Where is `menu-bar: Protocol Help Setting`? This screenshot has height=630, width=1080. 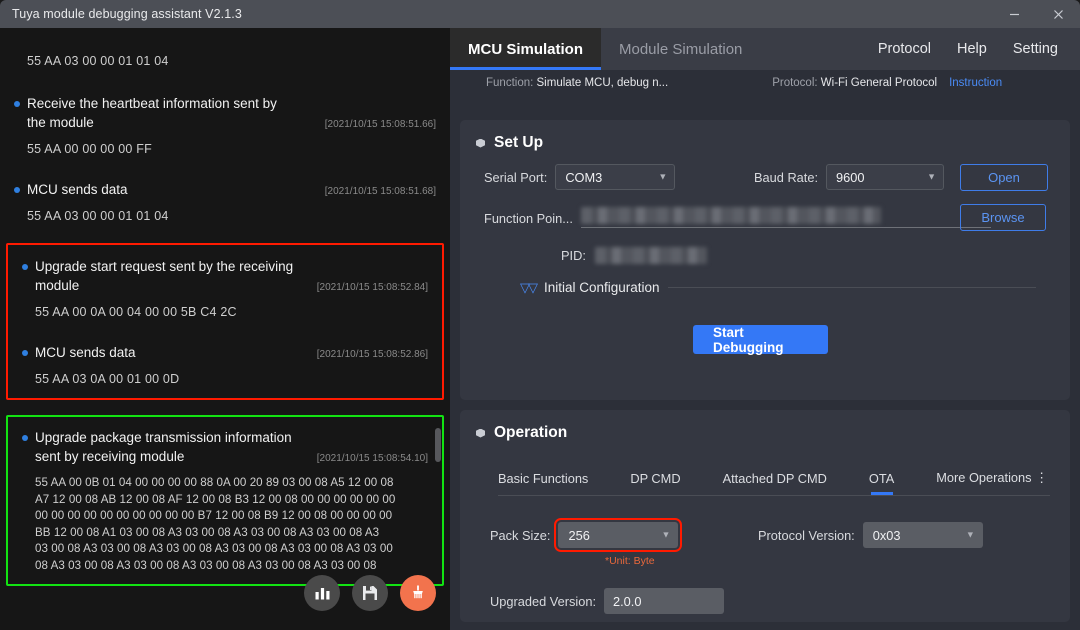
menu-bar: Protocol Help Setting is located at coordinates (979, 49).